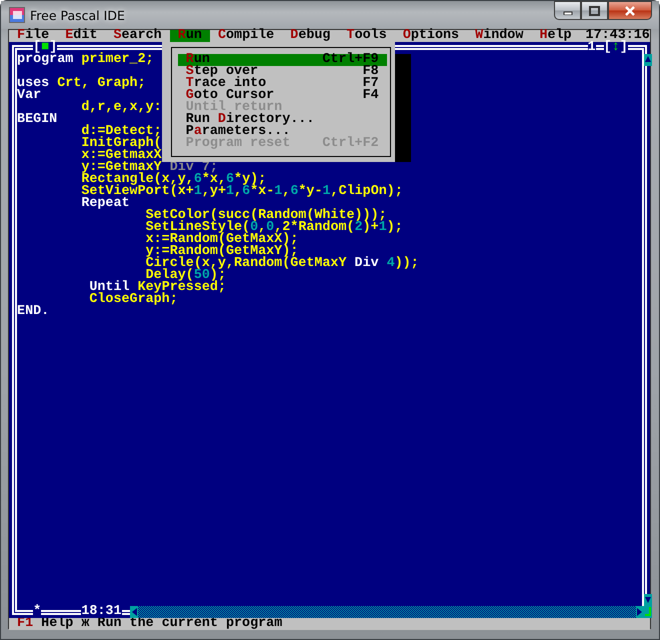 This screenshot has width=660, height=640. I want to click on close-button, so click(630, 10).